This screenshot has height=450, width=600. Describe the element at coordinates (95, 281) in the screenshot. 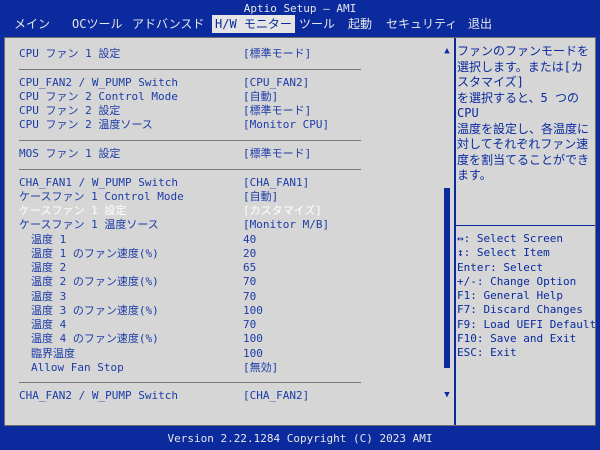

I see `setting-label: 温度 2 のファン速度(%)` at that location.